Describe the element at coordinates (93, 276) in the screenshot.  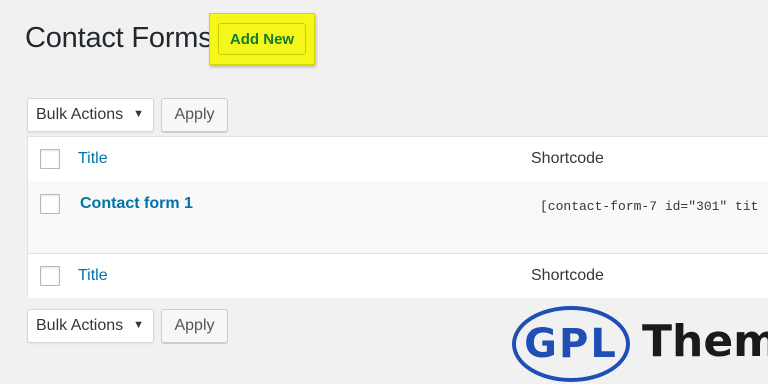
I see `title-column-footer: Title` at that location.